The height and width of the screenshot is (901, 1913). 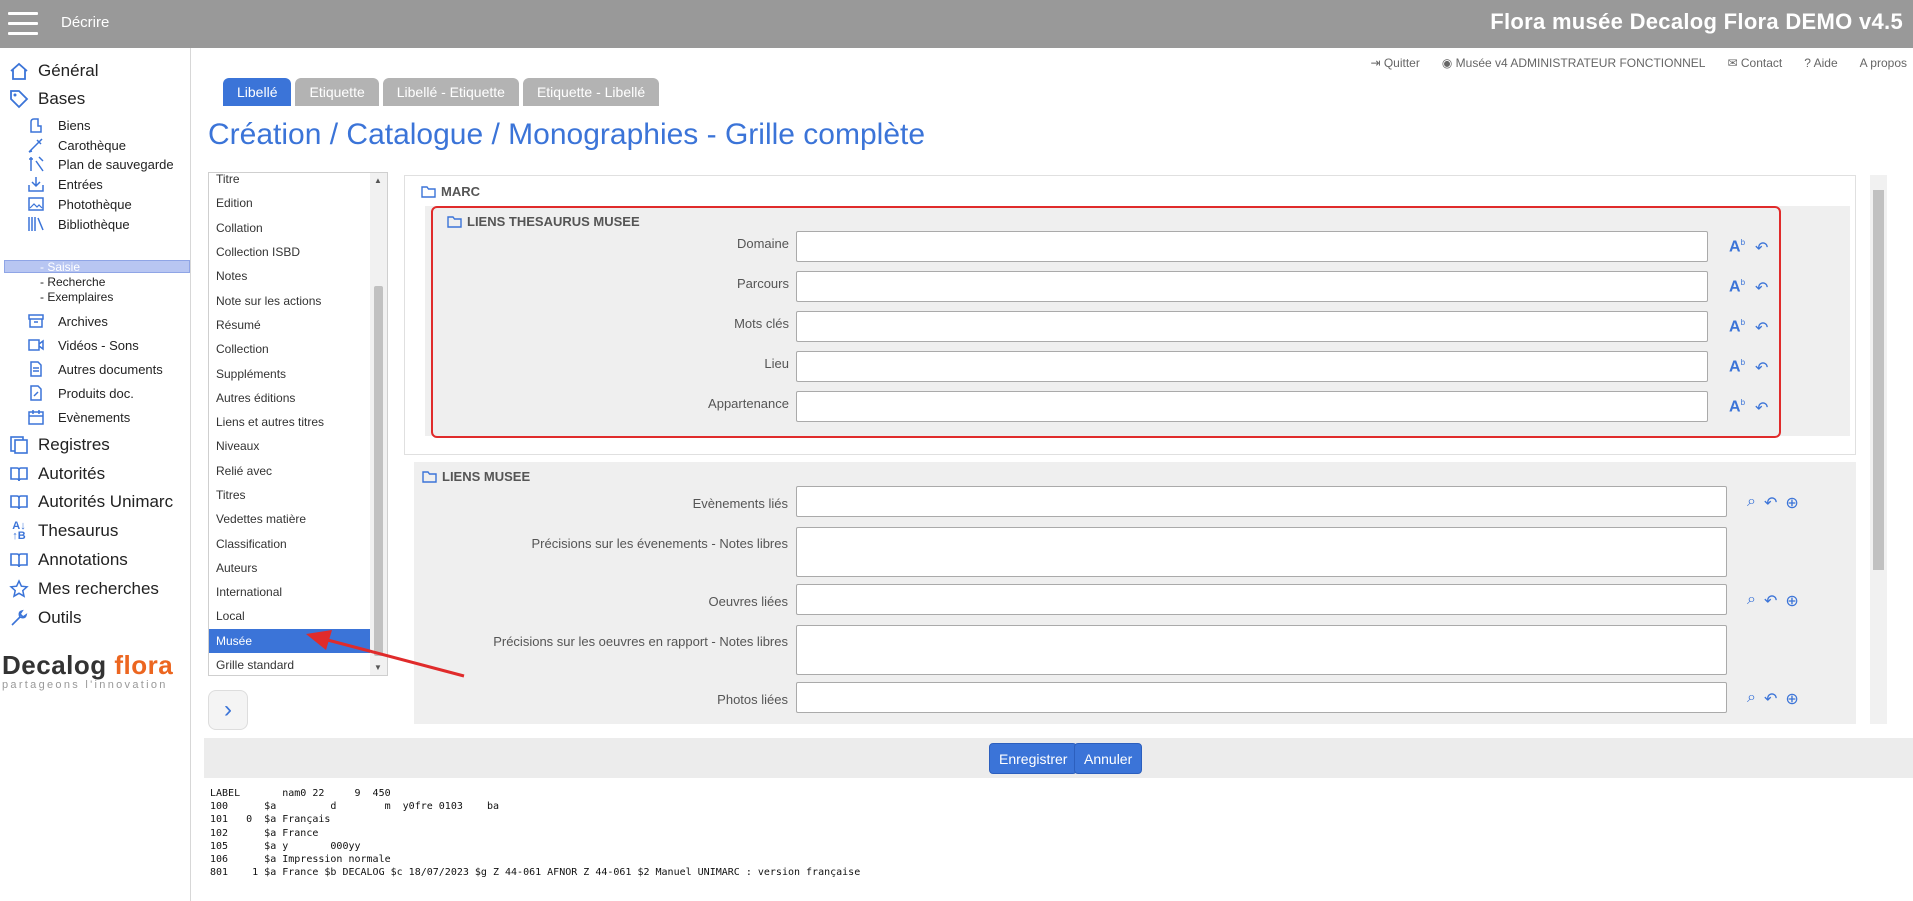 I want to click on list-item: Local, so click(x=298, y=616).